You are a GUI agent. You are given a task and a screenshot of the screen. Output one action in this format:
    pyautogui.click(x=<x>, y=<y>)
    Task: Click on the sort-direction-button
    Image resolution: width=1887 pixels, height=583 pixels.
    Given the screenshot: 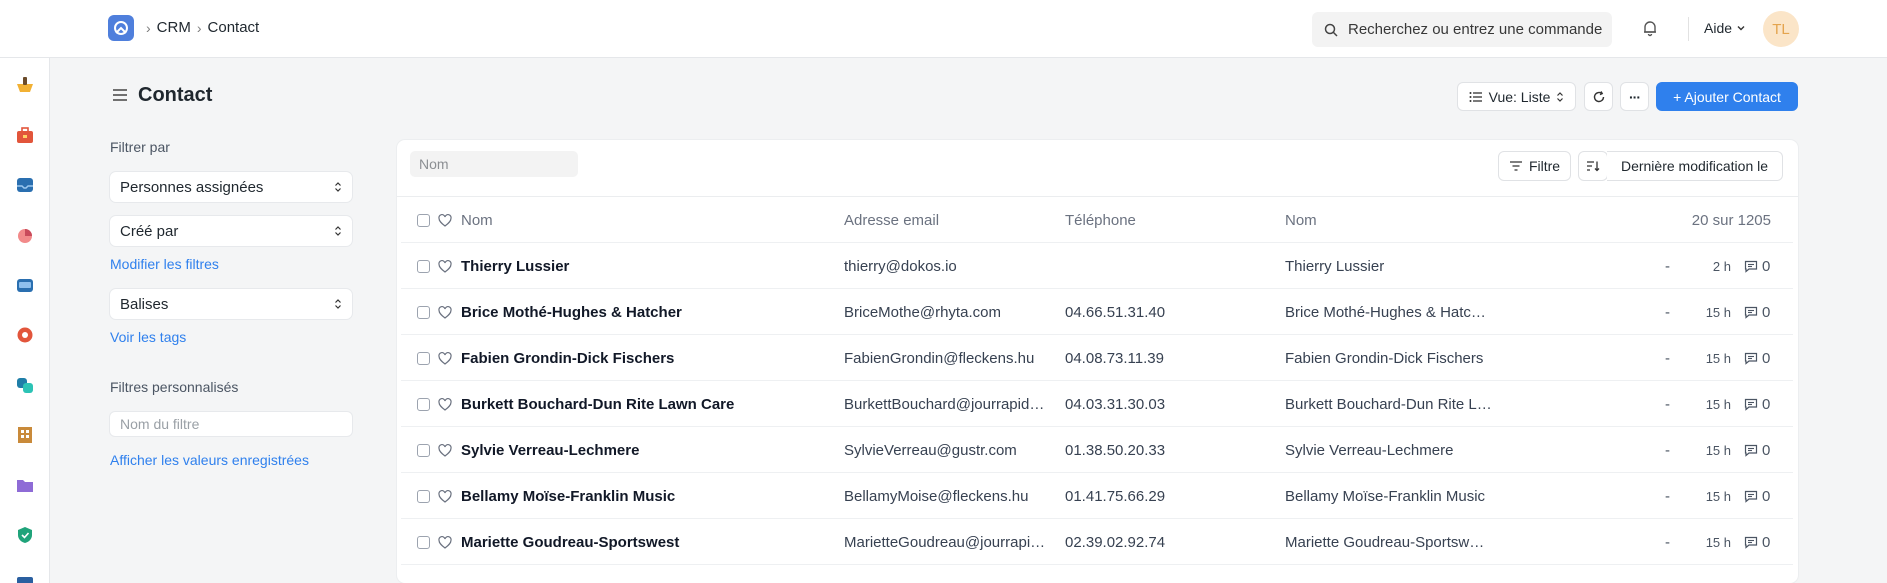 What is the action you would take?
    pyautogui.click(x=1593, y=166)
    